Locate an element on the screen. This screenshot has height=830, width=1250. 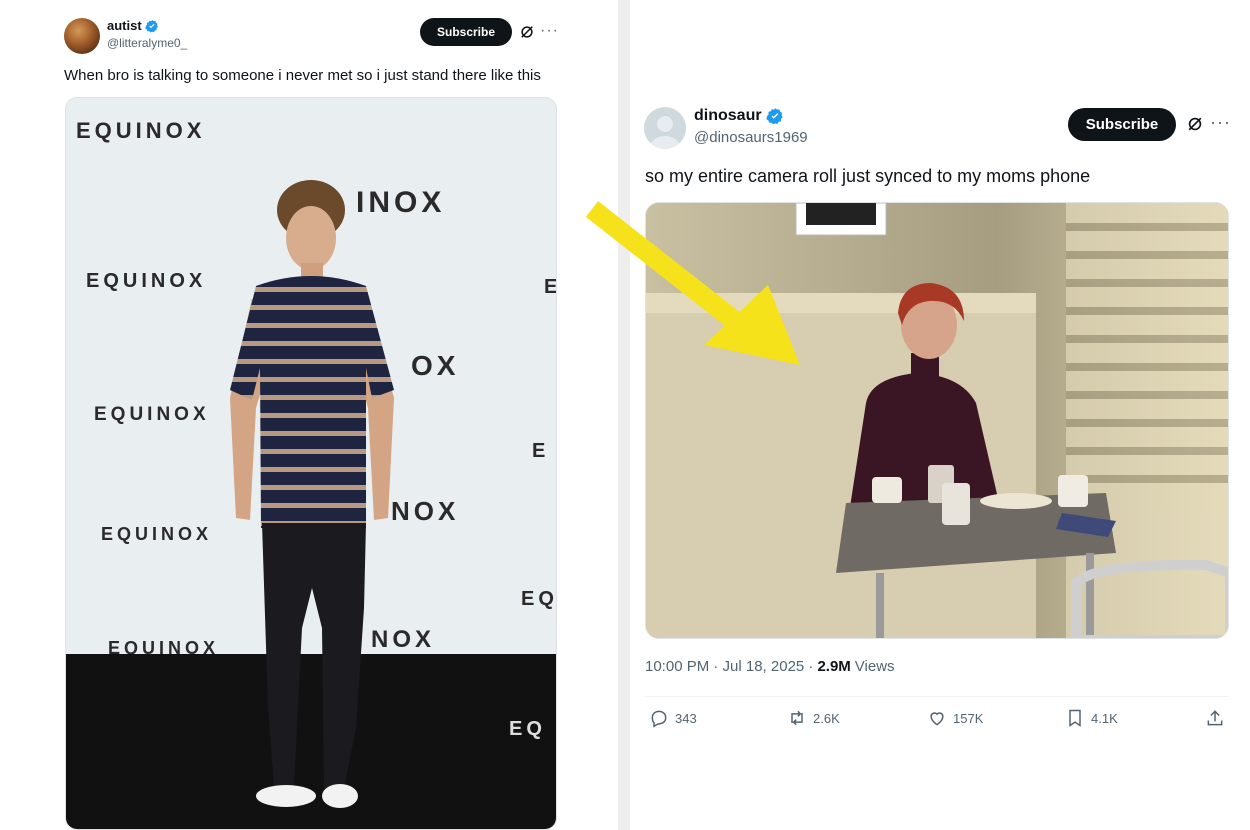
handle: @dinosaurs1969 is located at coordinates (751, 137).